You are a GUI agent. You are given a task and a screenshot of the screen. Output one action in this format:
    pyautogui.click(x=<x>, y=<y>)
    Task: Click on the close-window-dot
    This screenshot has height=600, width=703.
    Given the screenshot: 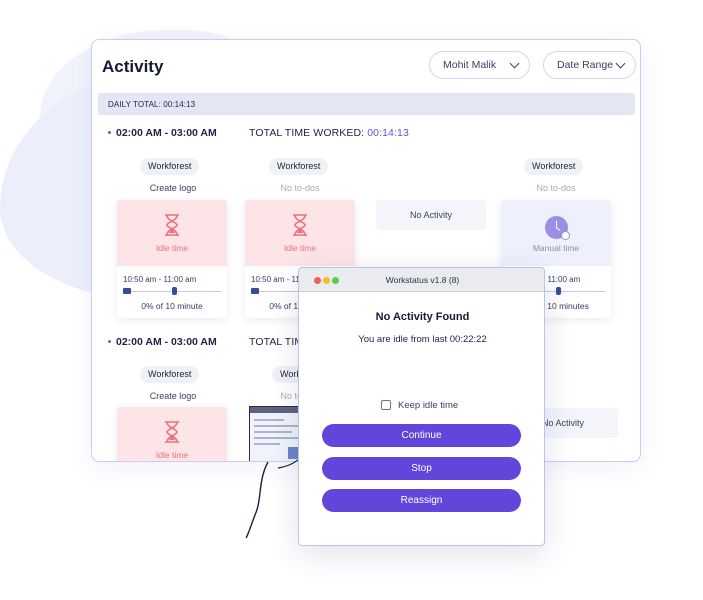 What is the action you would take?
    pyautogui.click(x=317, y=280)
    